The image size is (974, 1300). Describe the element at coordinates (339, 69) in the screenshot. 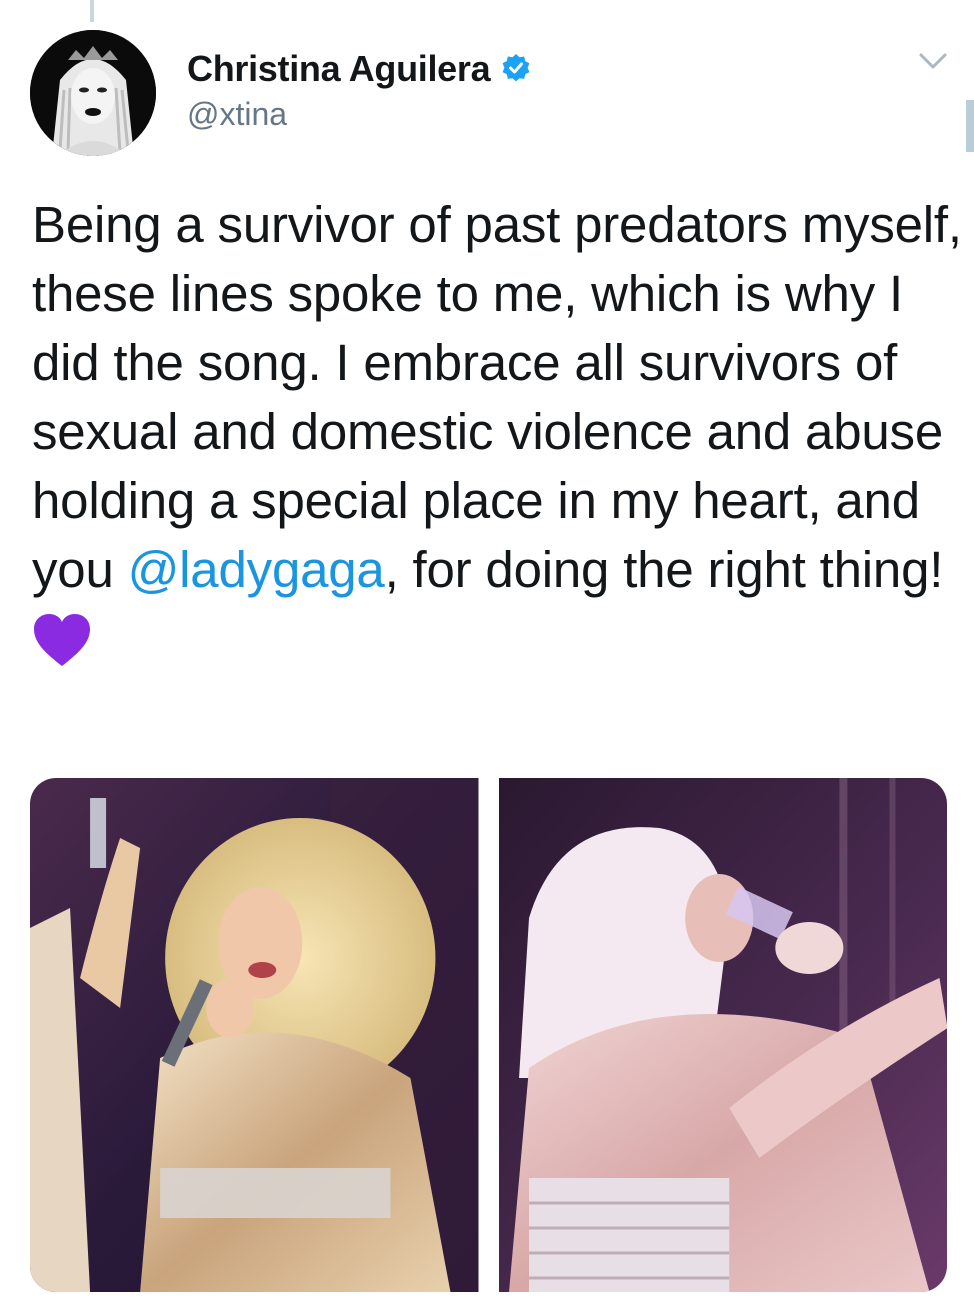

I see `author-display-name: Christina Aguilera` at that location.